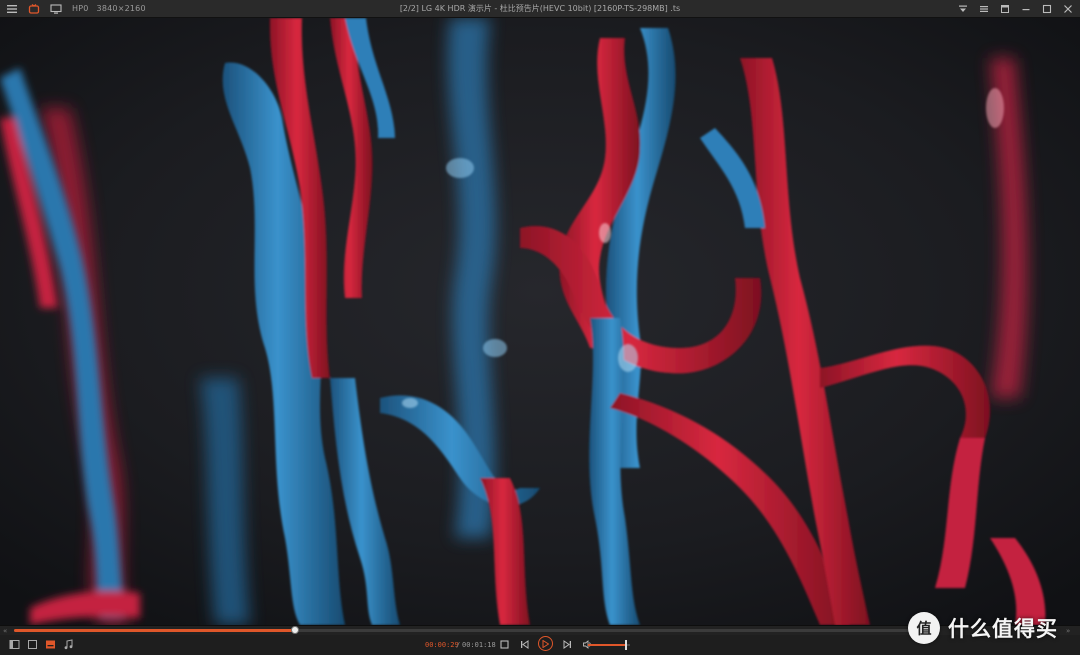 The image size is (1080, 655). What do you see at coordinates (504, 645) in the screenshot?
I see `stop-icon` at bounding box center [504, 645].